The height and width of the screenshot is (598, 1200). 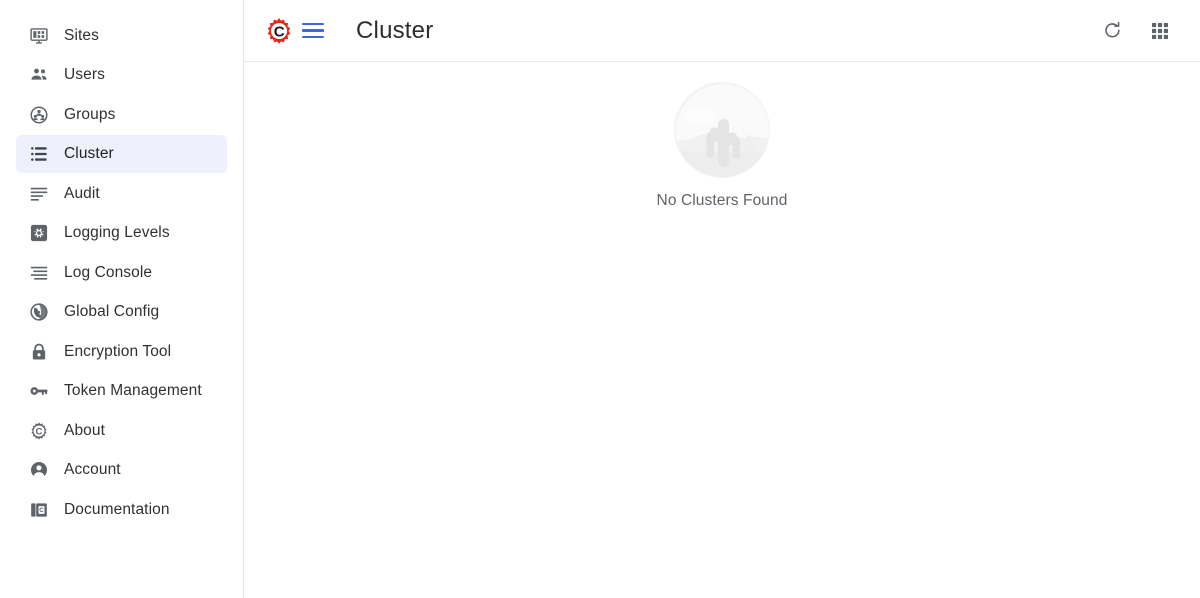 I want to click on hamburger-menu-icon, so click(x=313, y=31).